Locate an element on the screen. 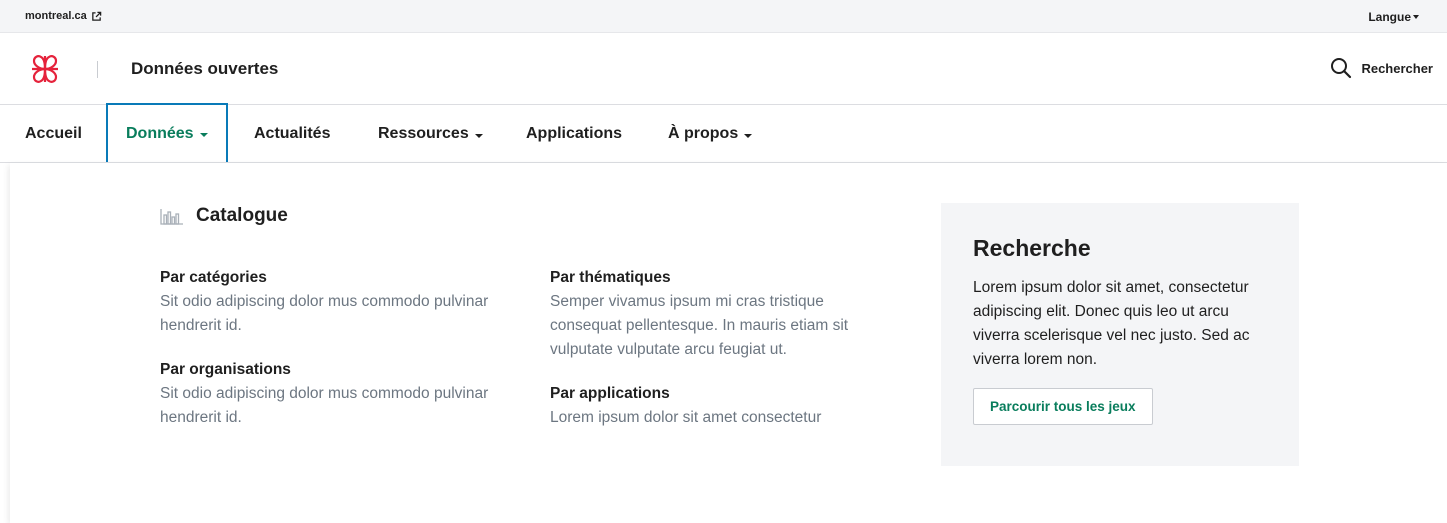 Image resolution: width=1447 pixels, height=523 pixels. search-label: Rechercher is located at coordinates (1397, 68).